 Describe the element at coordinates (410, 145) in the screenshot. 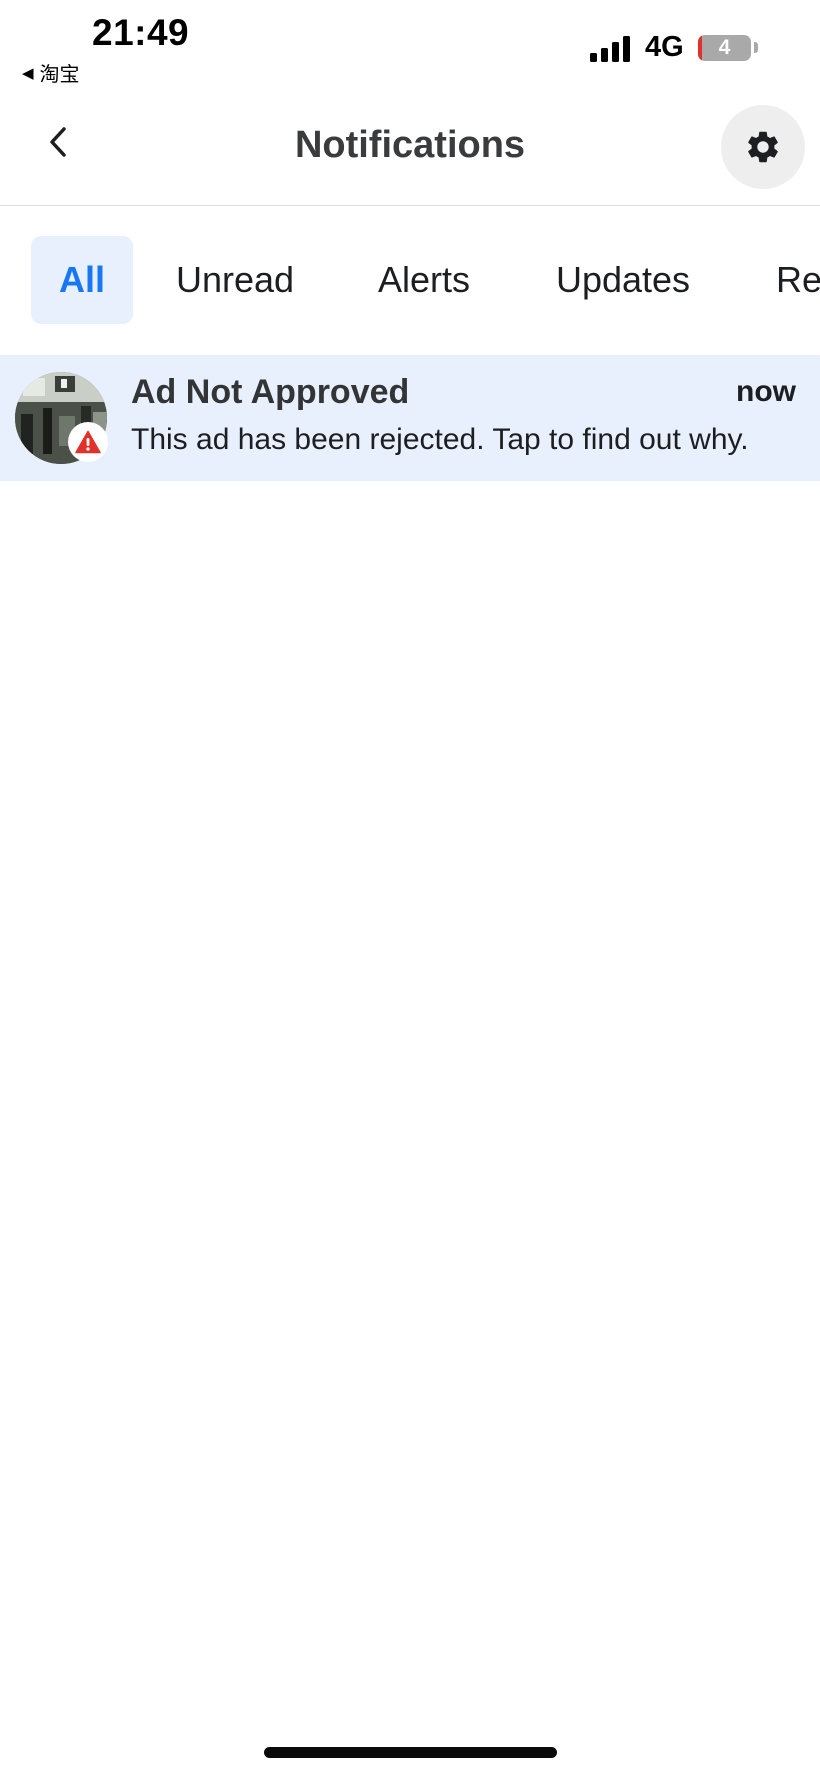

I see `page-title: Notifications` at that location.